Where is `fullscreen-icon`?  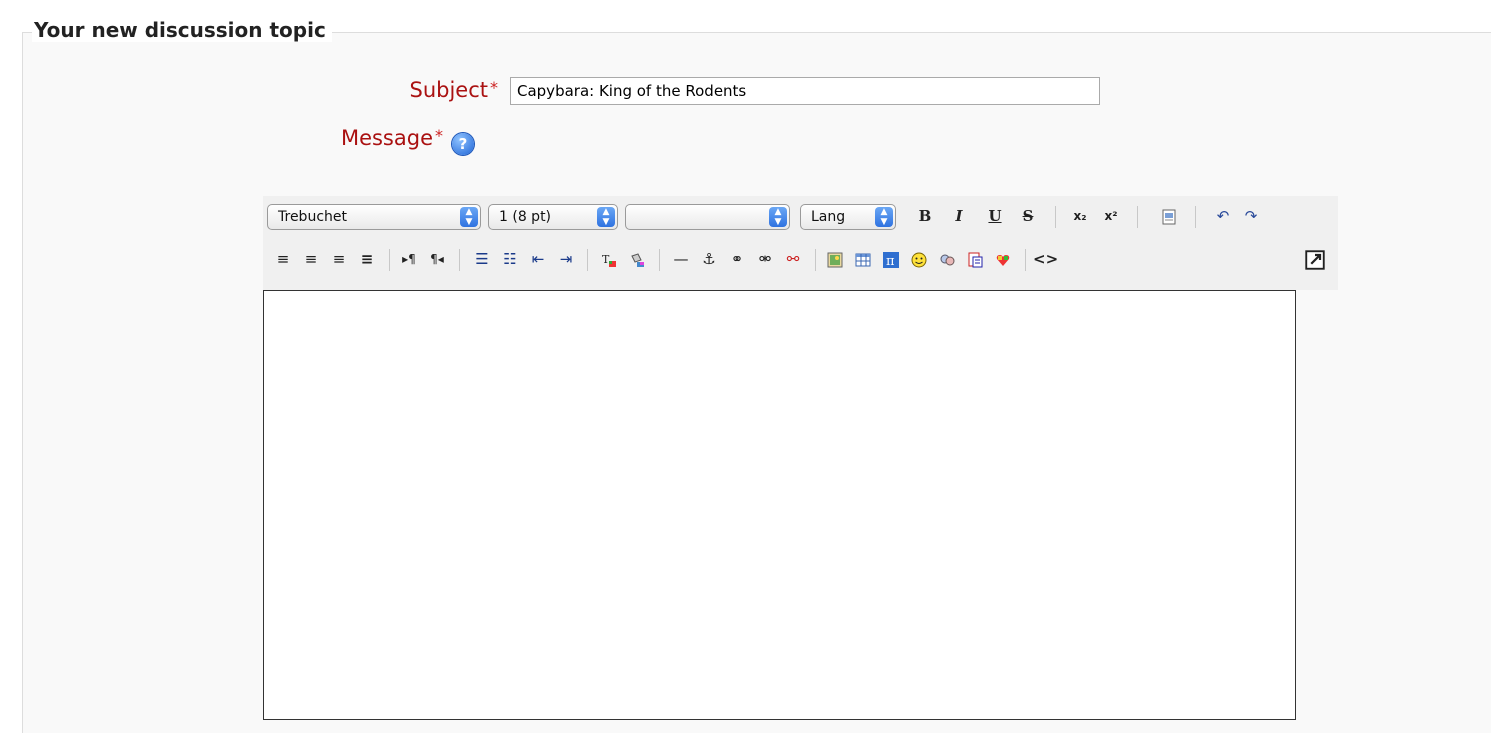
fullscreen-icon is located at coordinates (1315, 259).